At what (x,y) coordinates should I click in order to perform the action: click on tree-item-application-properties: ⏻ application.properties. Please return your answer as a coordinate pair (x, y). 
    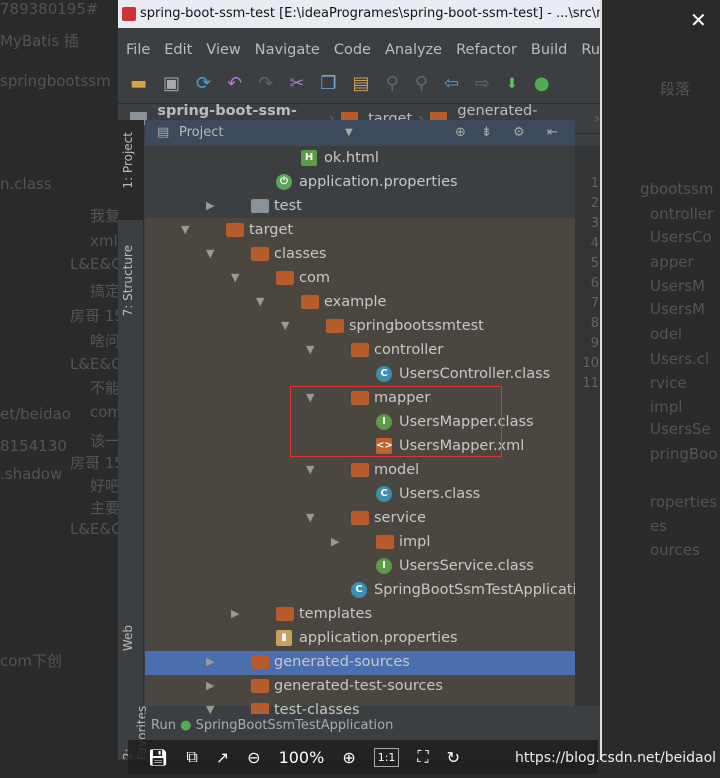
    Looking at the image, I should click on (348, 182).